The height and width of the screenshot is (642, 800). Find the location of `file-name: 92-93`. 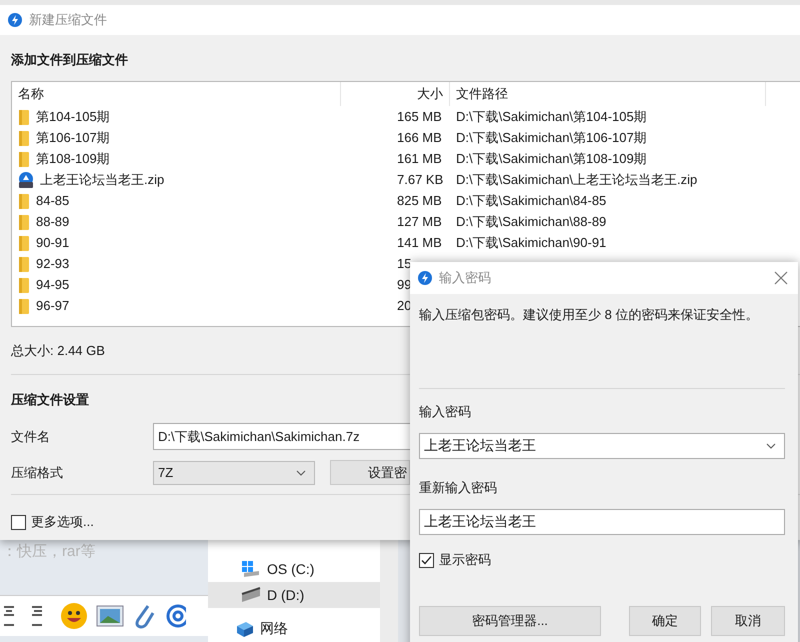

file-name: 92-93 is located at coordinates (53, 263).